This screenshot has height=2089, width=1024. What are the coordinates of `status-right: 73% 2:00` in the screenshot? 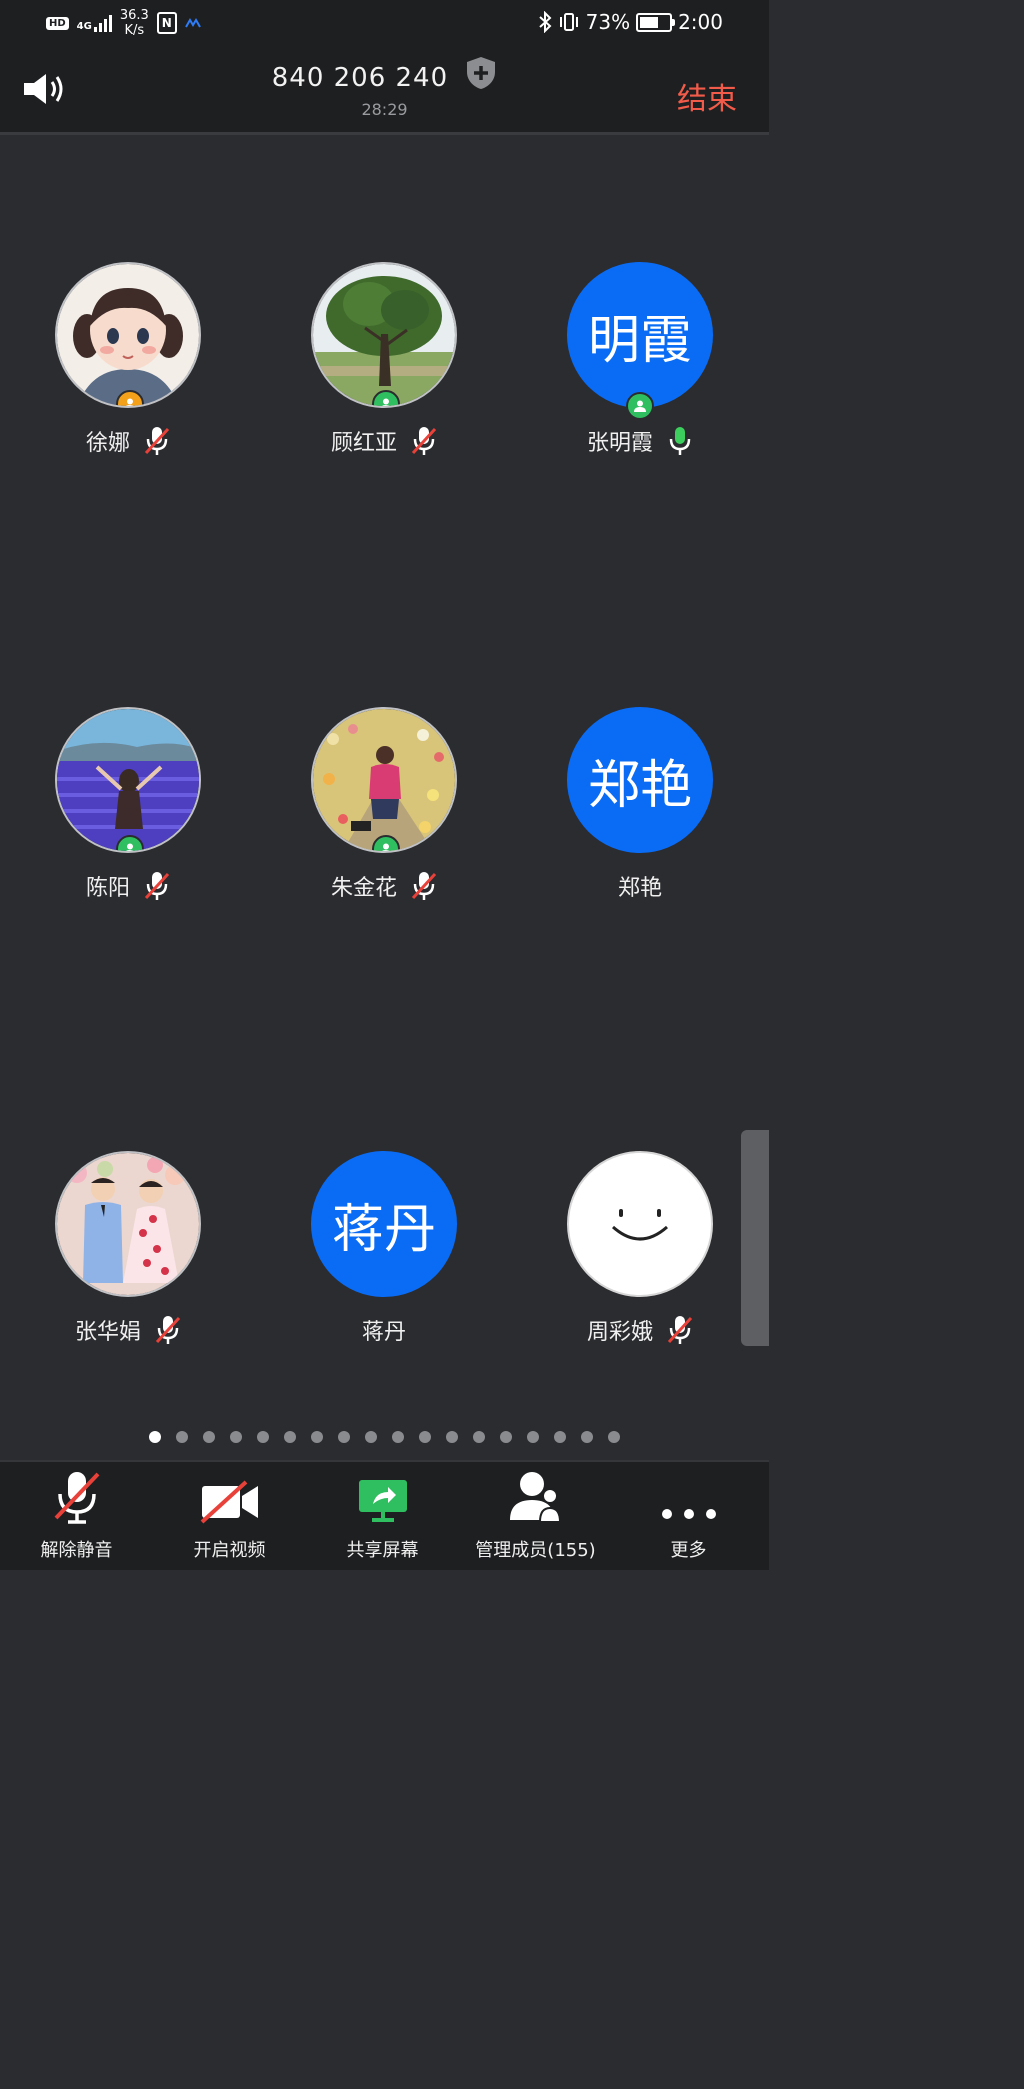 It's located at (630, 22).